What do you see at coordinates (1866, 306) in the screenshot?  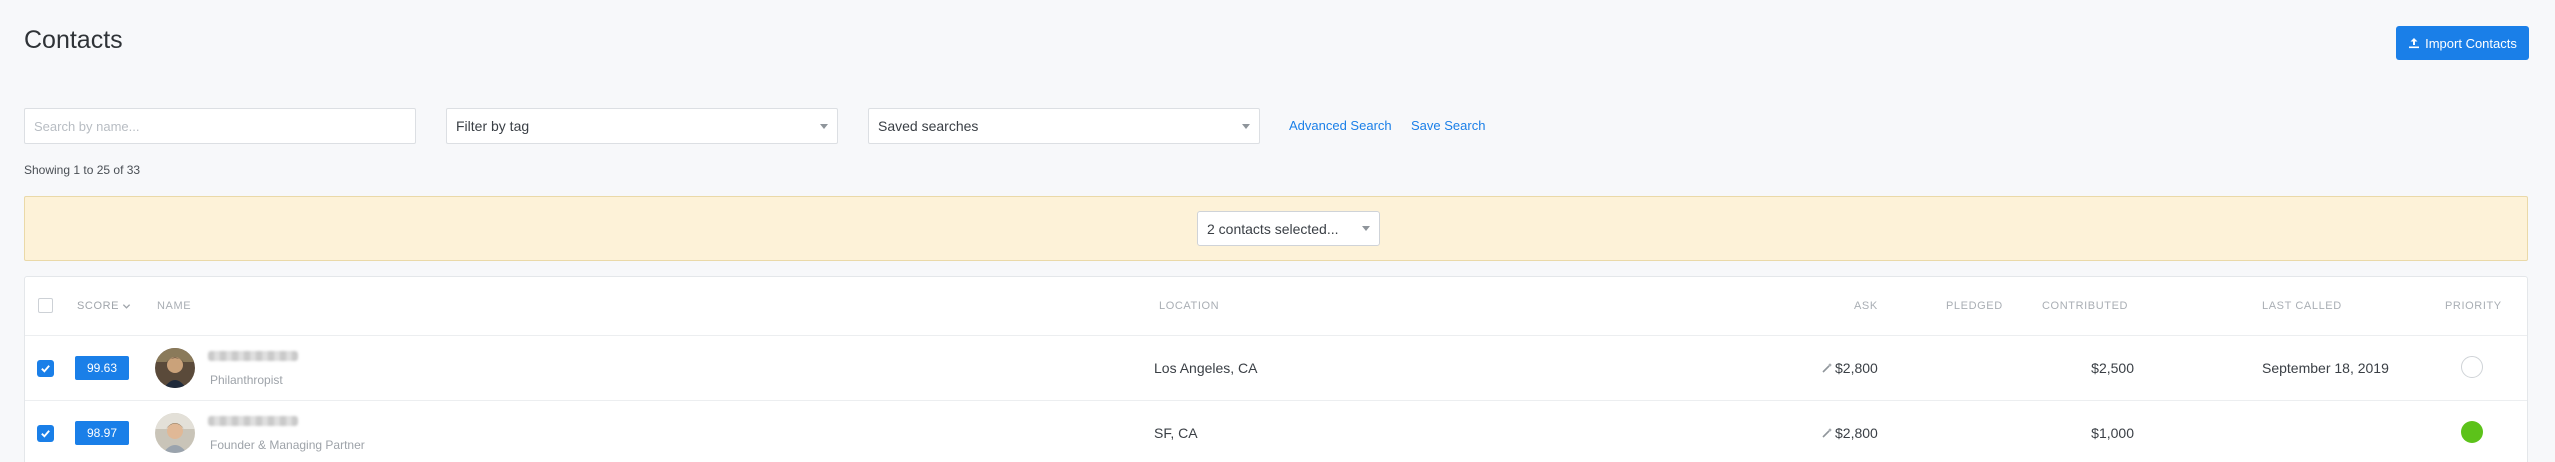 I see `column-header-ask: Ask` at bounding box center [1866, 306].